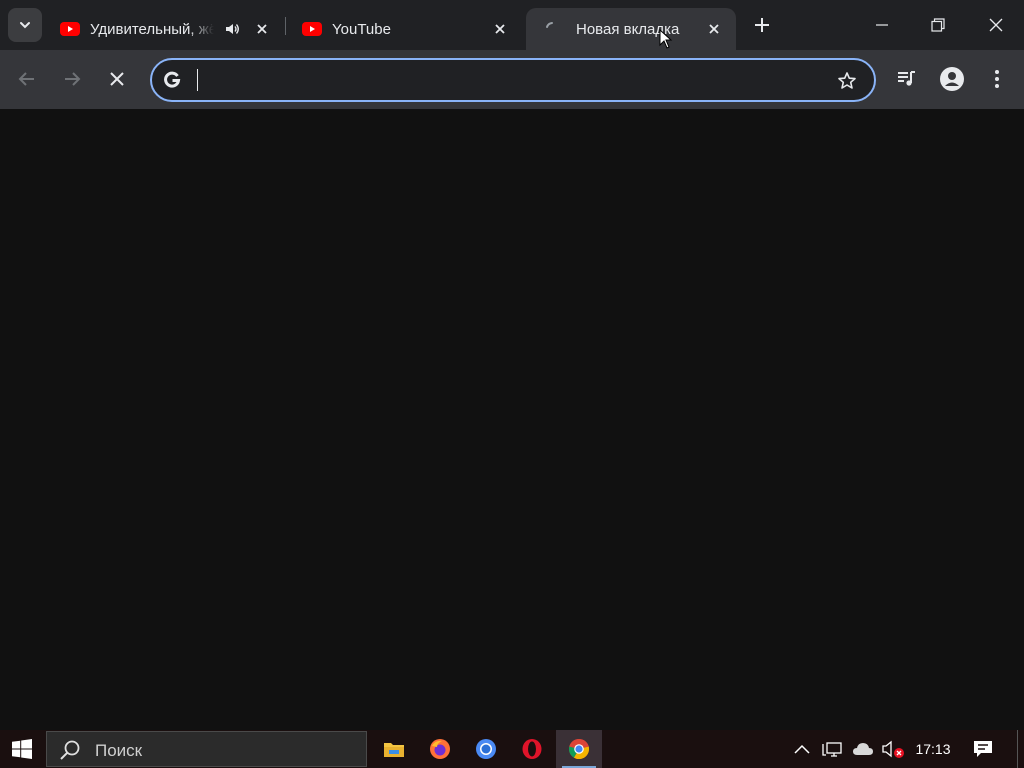 This screenshot has width=1024, height=768. I want to click on taskbar-app-opera, so click(532, 749).